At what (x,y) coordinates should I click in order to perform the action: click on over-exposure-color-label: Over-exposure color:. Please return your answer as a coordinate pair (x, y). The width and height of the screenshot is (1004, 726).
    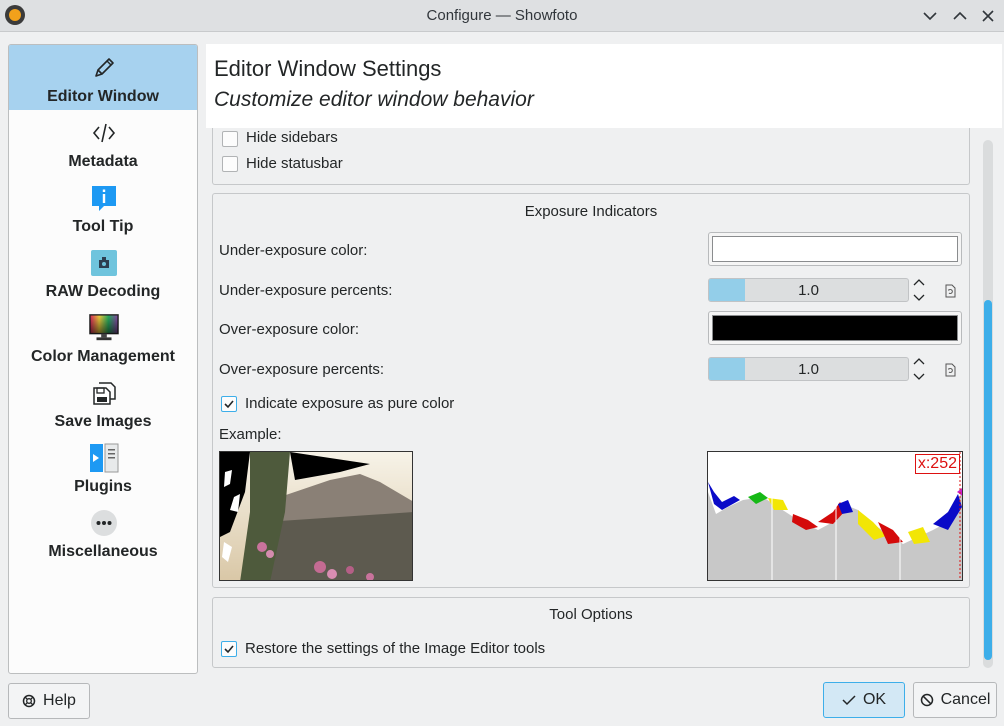
    Looking at the image, I should click on (289, 329).